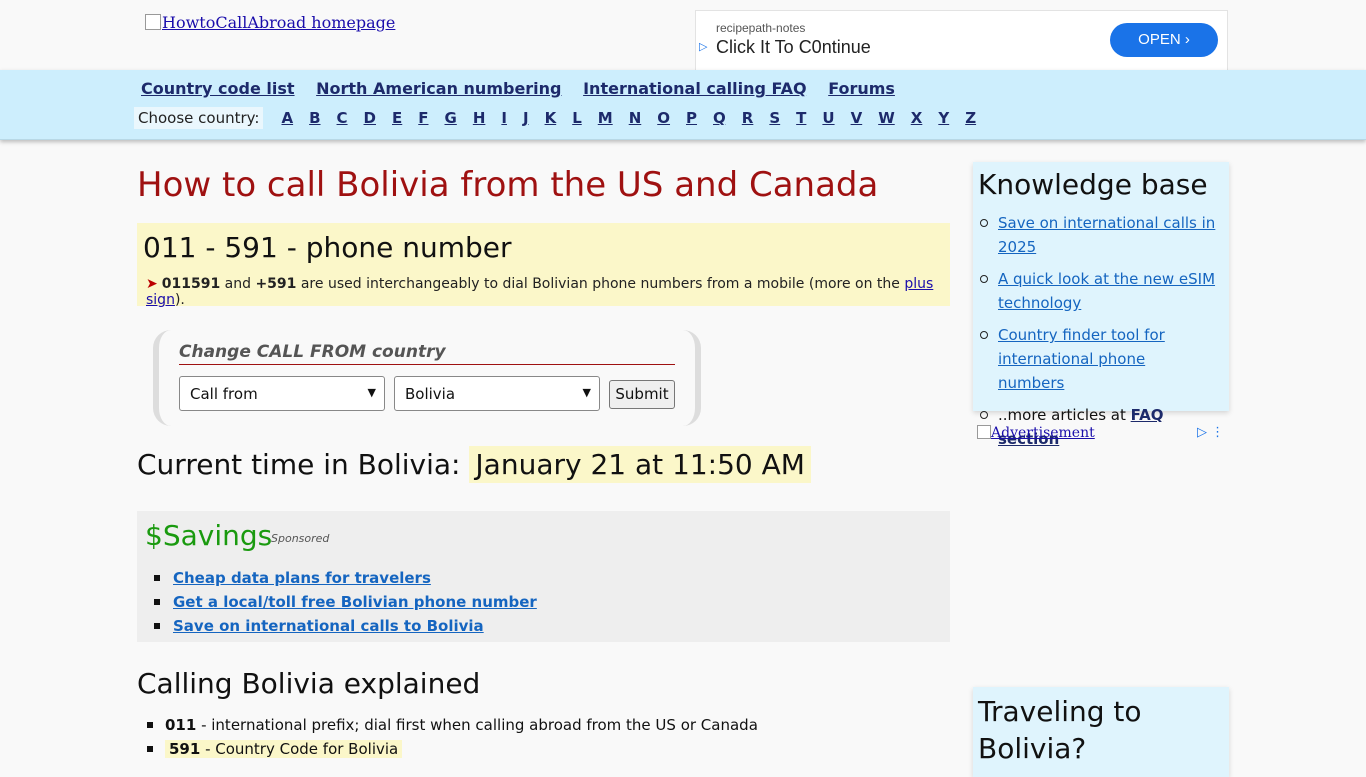 The image size is (1366, 777). What do you see at coordinates (793, 47) in the screenshot?
I see `ad-text: Click It To C0ntinue` at bounding box center [793, 47].